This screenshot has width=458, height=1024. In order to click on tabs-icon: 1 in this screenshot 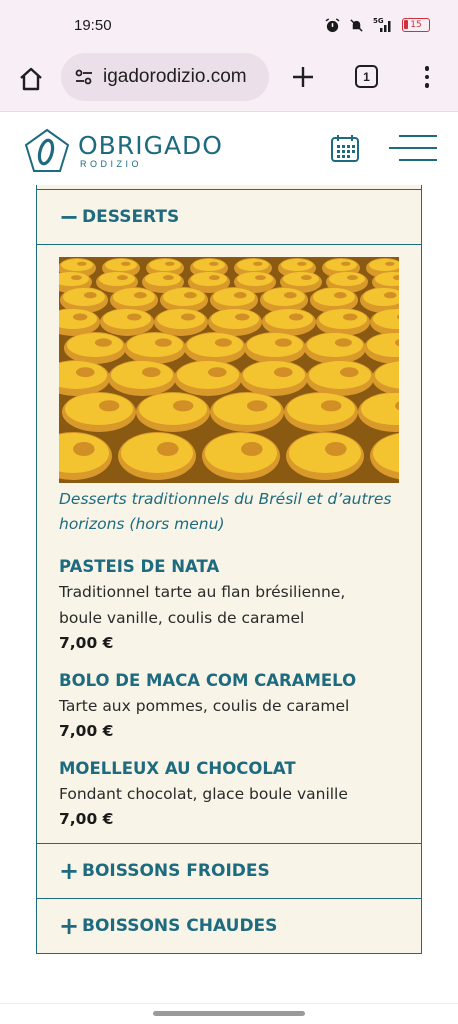, I will do `click(366, 76)`.